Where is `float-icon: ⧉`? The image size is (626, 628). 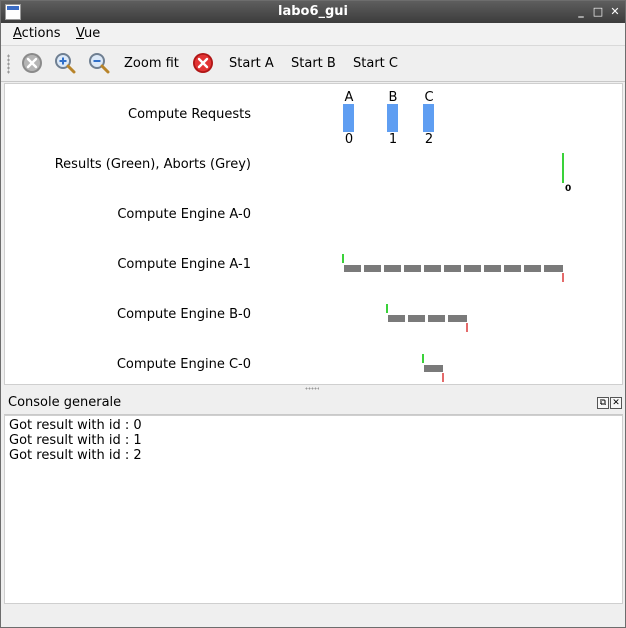
float-icon: ⧉ is located at coordinates (603, 403).